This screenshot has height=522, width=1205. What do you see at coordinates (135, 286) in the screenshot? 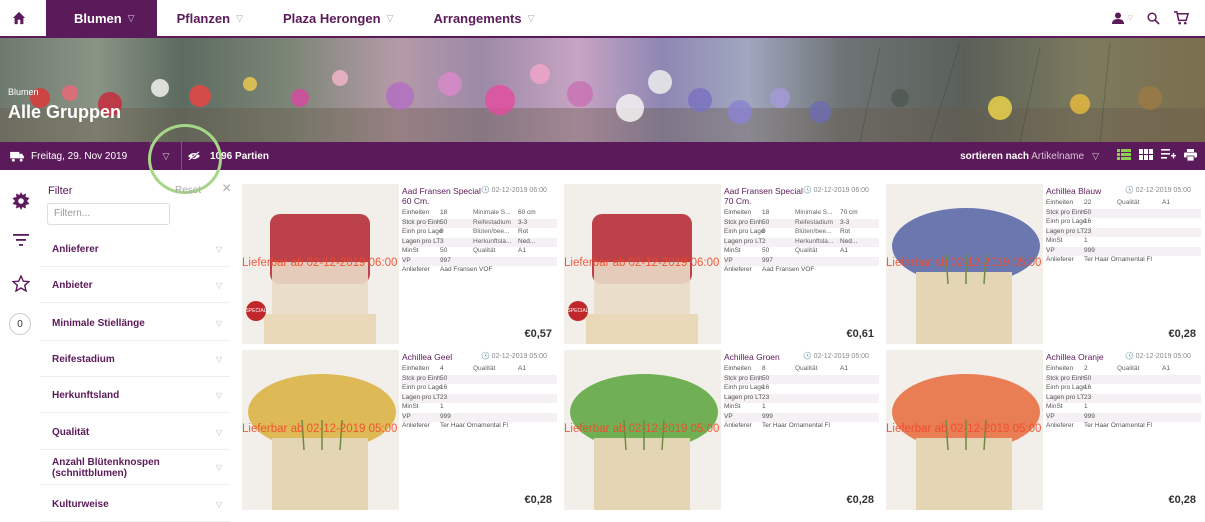
I see `filter-item-anbieter: Anbieter ▽` at bounding box center [135, 286].